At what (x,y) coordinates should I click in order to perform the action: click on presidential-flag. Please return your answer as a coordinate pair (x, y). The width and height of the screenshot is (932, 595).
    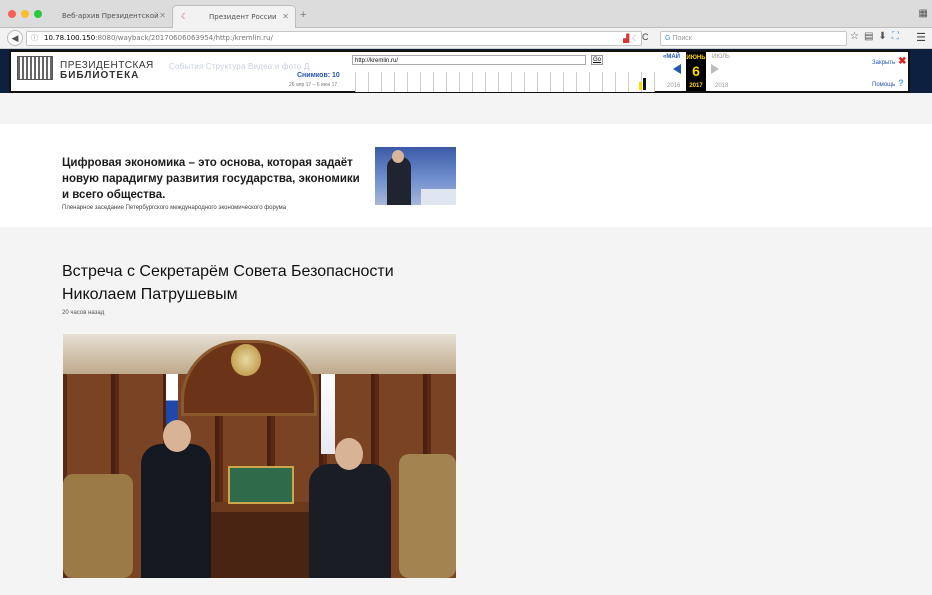
    Looking at the image, I should click on (328, 414).